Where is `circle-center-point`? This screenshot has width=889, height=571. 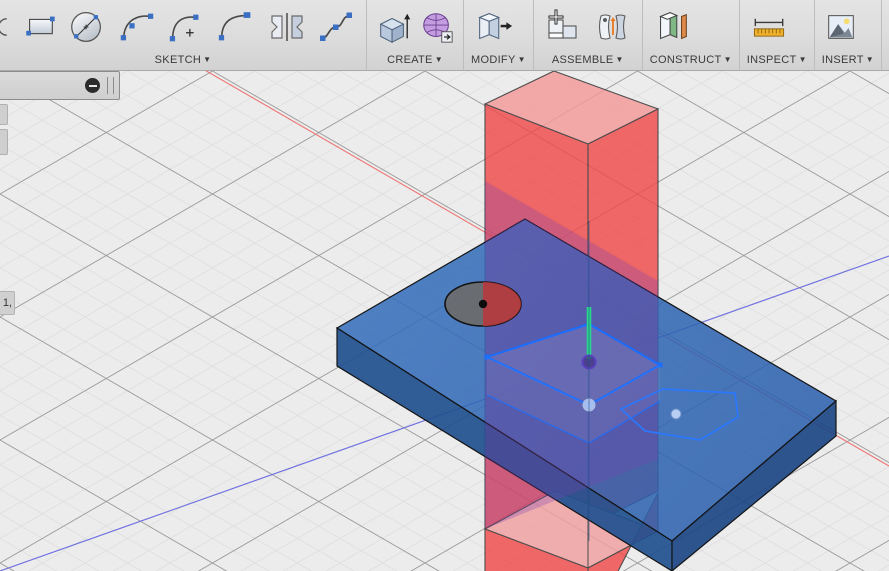
circle-center-point is located at coordinates (483, 304).